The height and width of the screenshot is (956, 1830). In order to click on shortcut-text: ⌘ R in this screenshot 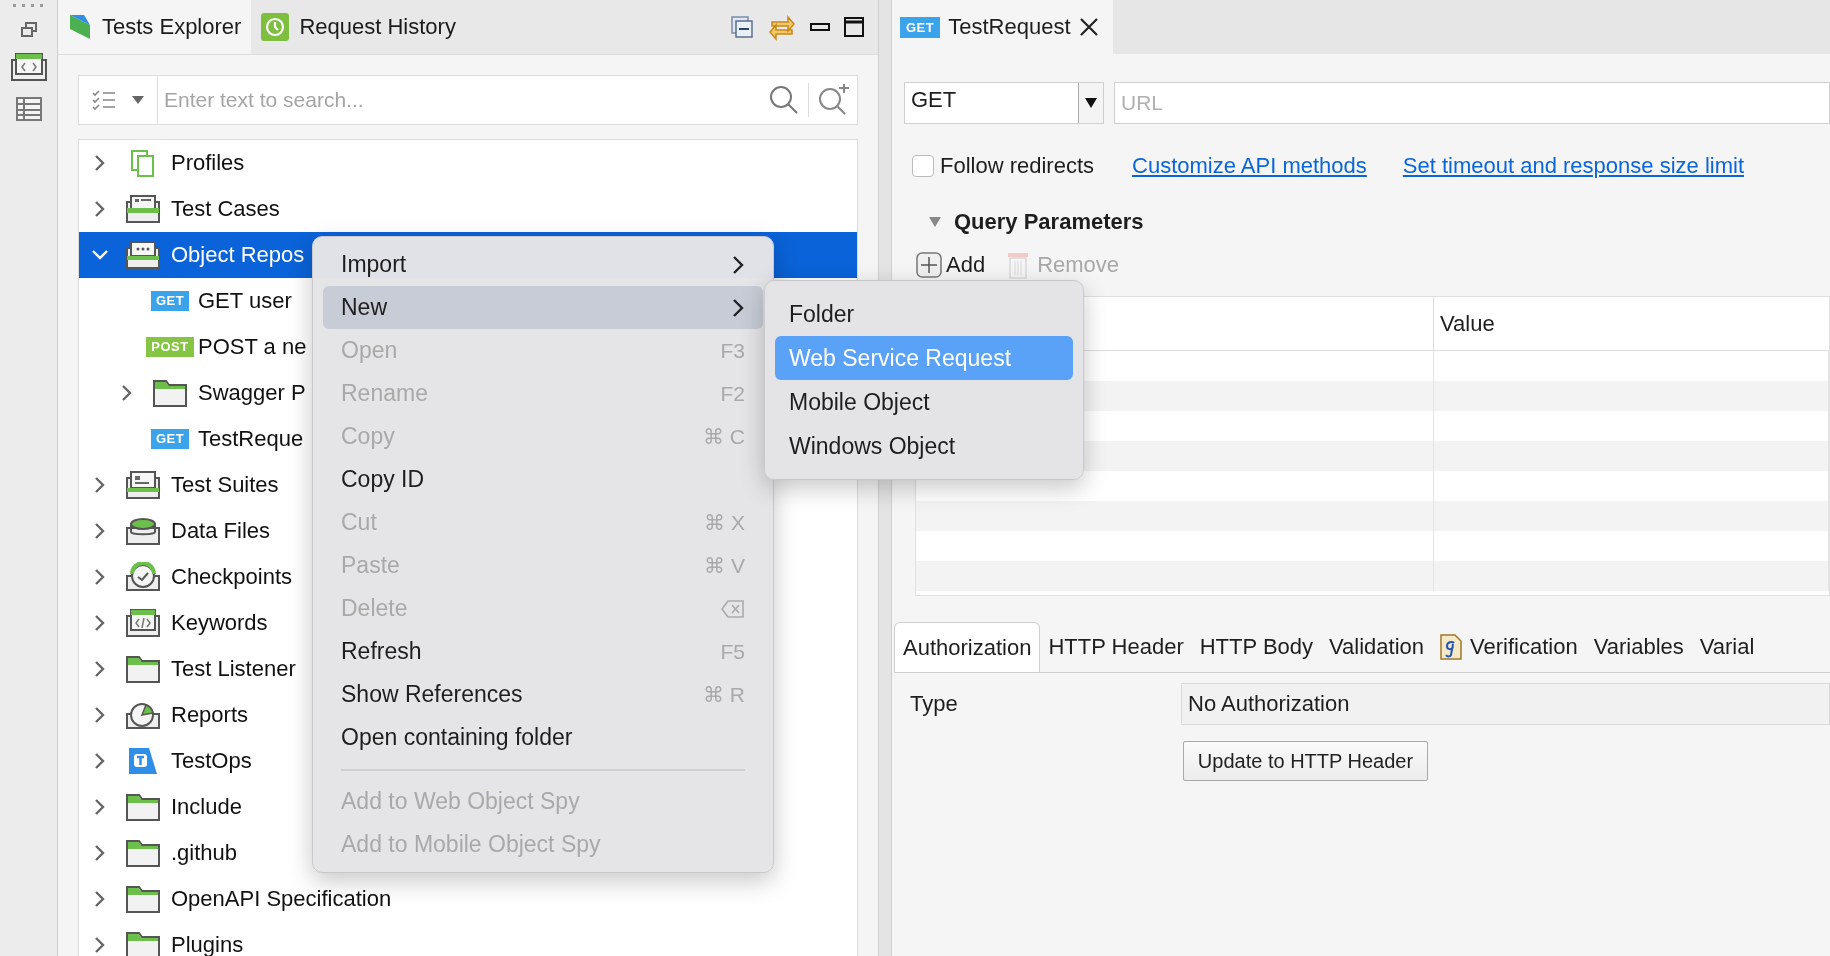, I will do `click(724, 694)`.